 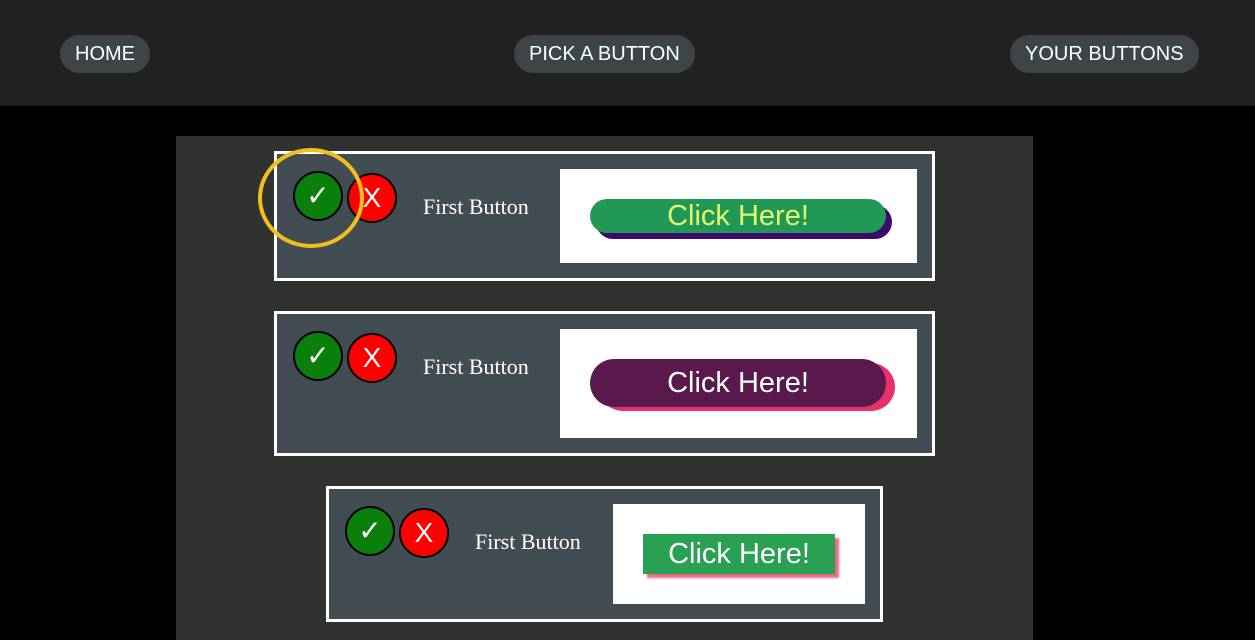 I want to click on button-card-3: ✓ X First Button Click Here!, so click(x=604, y=554).